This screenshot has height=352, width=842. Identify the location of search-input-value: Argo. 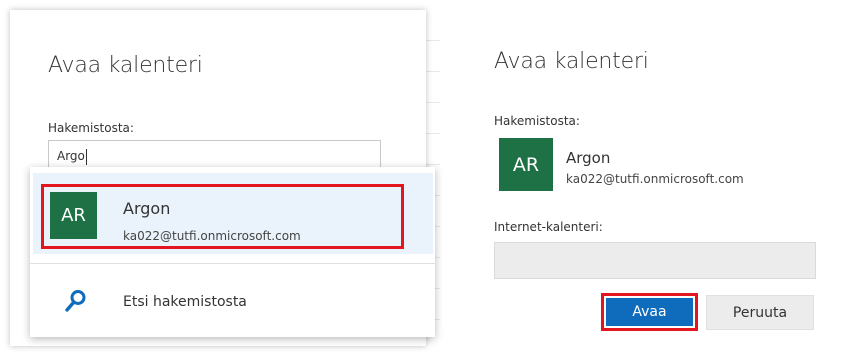
(71, 156).